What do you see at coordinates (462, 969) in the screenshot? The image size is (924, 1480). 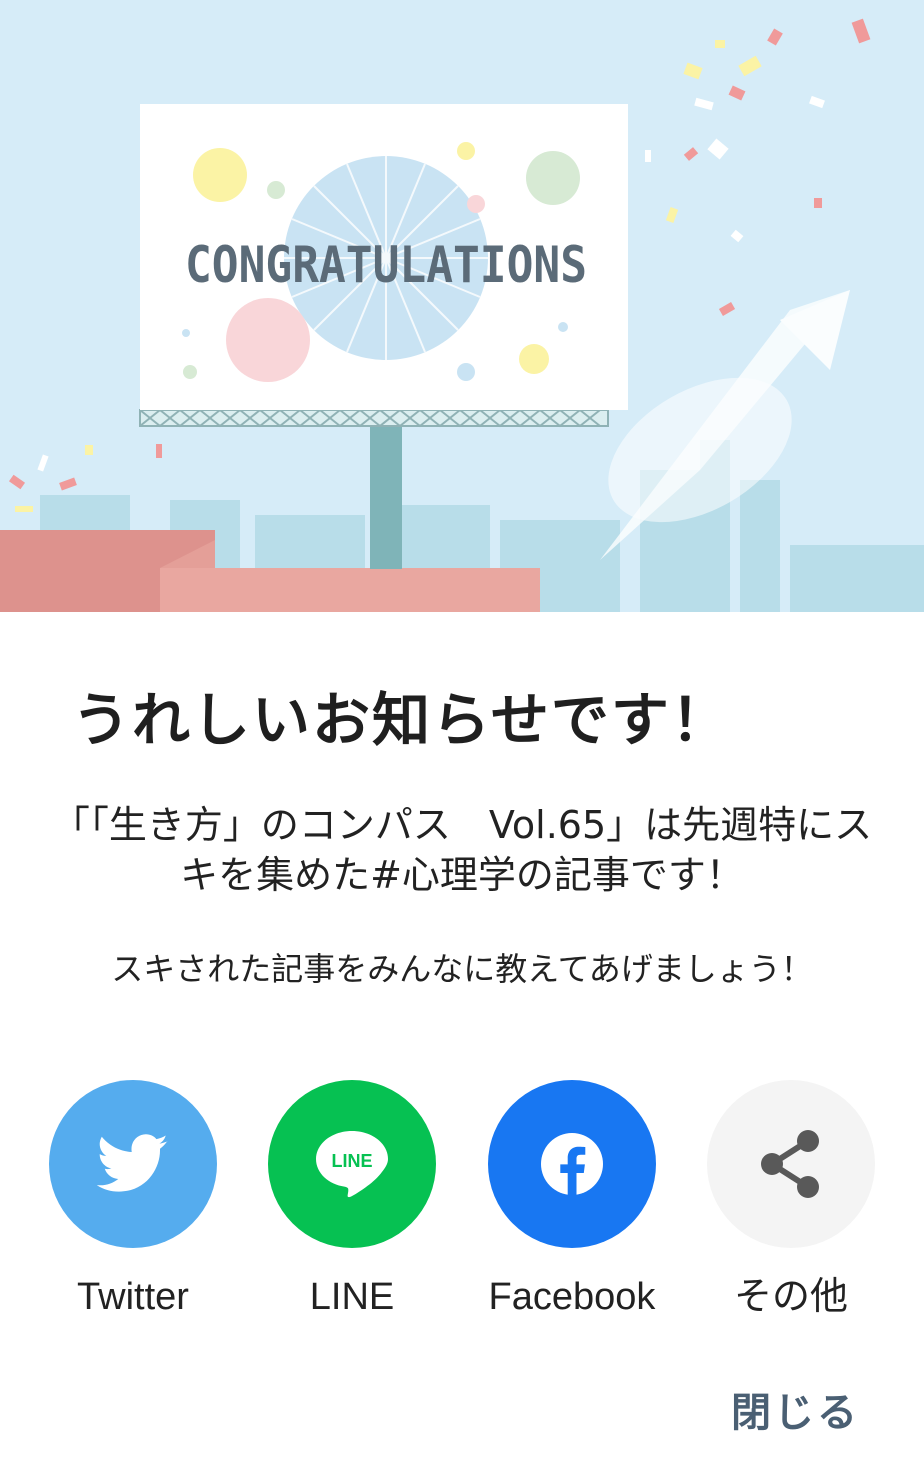 I see `dialog-prompt: スキされた記事をみんなに教えてあげましょう！` at bounding box center [462, 969].